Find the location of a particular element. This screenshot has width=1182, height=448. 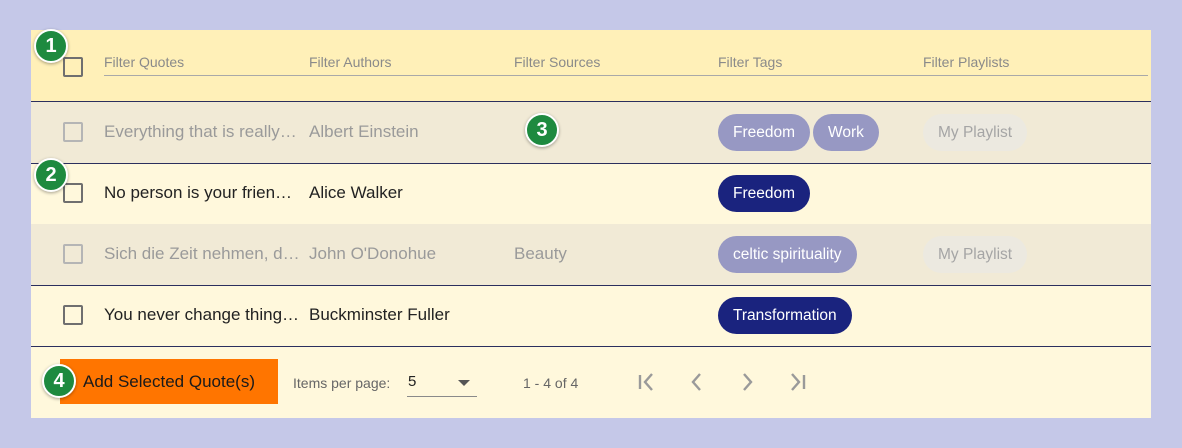

step-badge-4: 4 is located at coordinates (59, 381).